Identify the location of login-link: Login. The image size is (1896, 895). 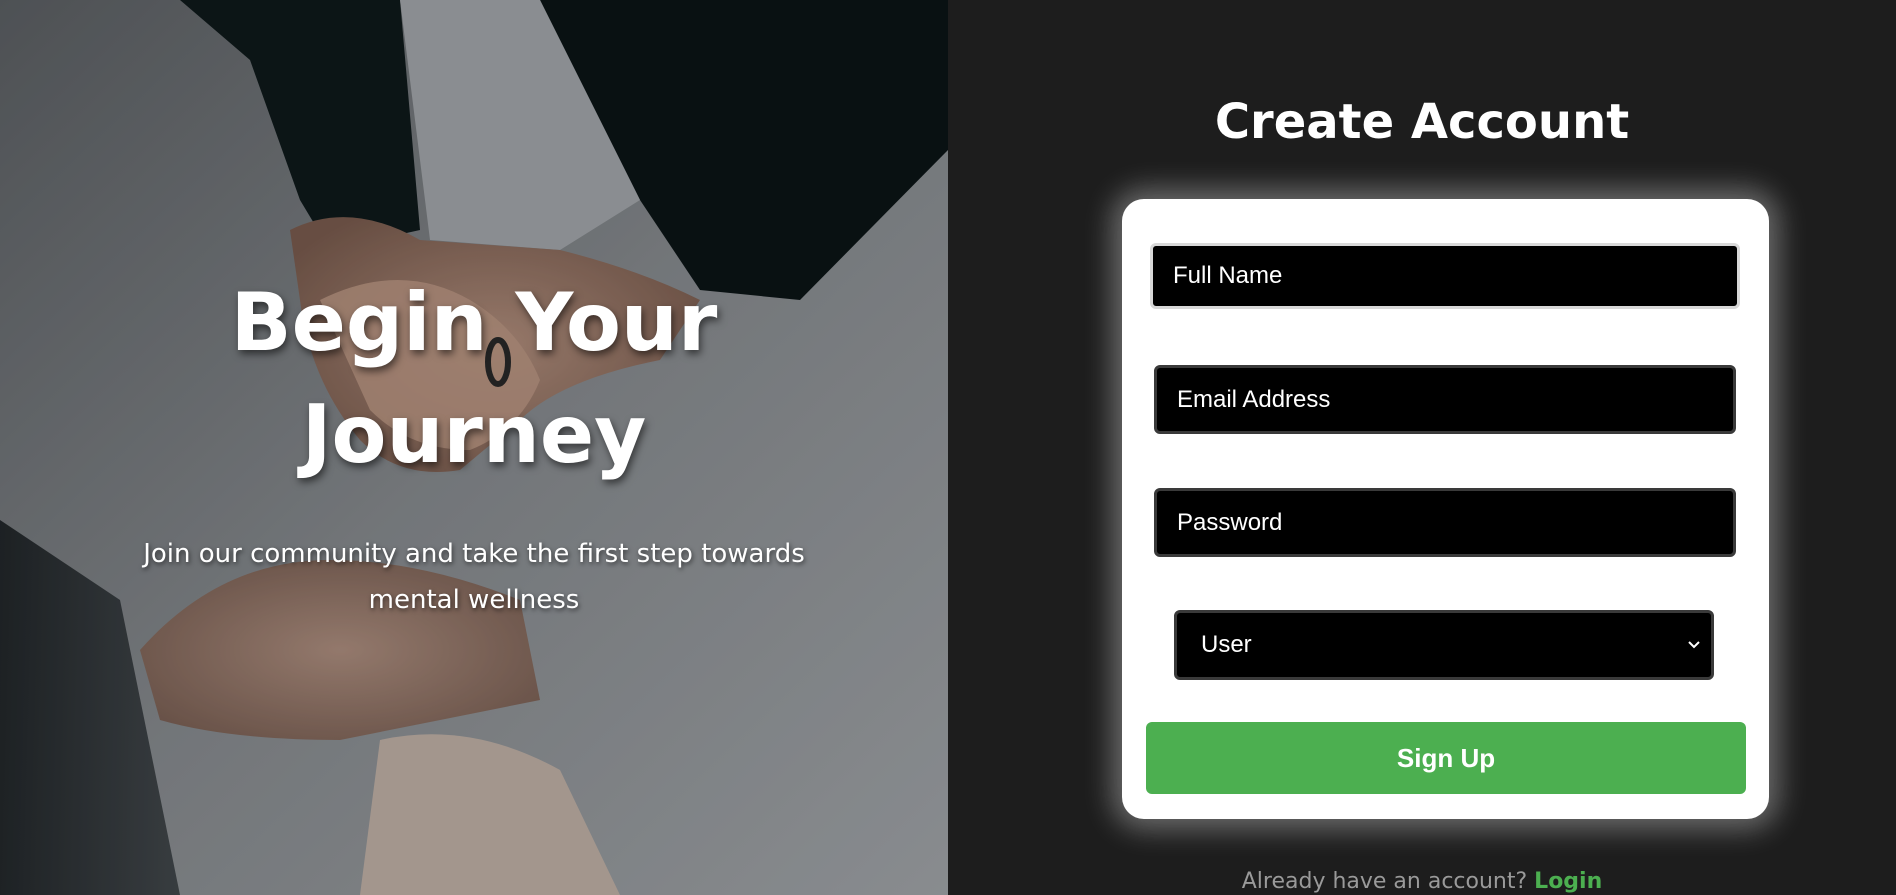
(1568, 881).